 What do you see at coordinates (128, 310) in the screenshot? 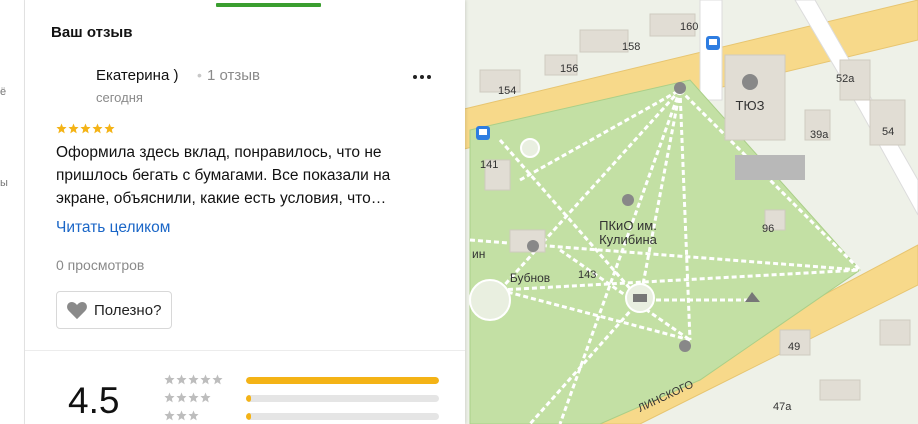
I see `helpful-label: Полезно?` at bounding box center [128, 310].